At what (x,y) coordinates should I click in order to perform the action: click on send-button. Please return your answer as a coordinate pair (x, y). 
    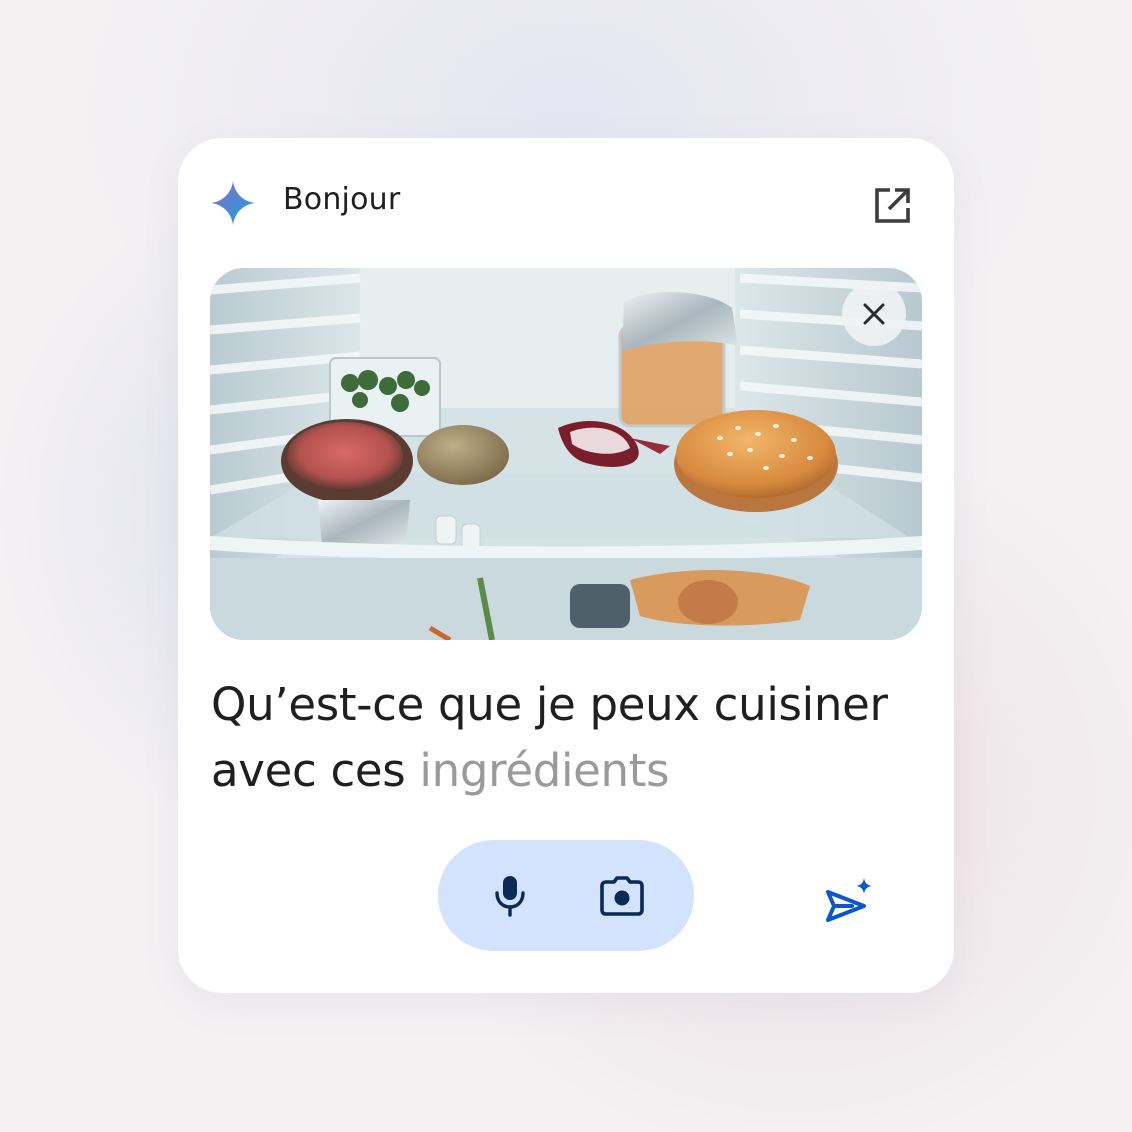
    Looking at the image, I should click on (848, 900).